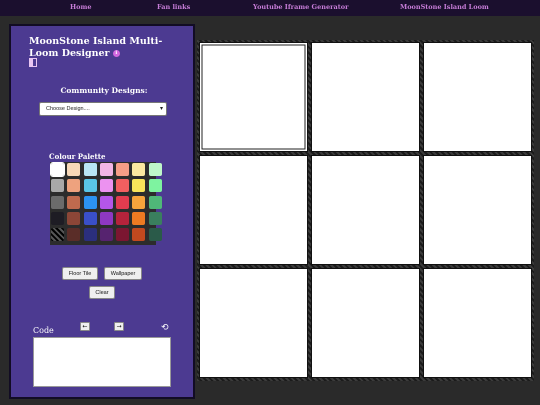  What do you see at coordinates (77, 156) in the screenshot?
I see `colour-palette-label: Colour Palette` at bounding box center [77, 156].